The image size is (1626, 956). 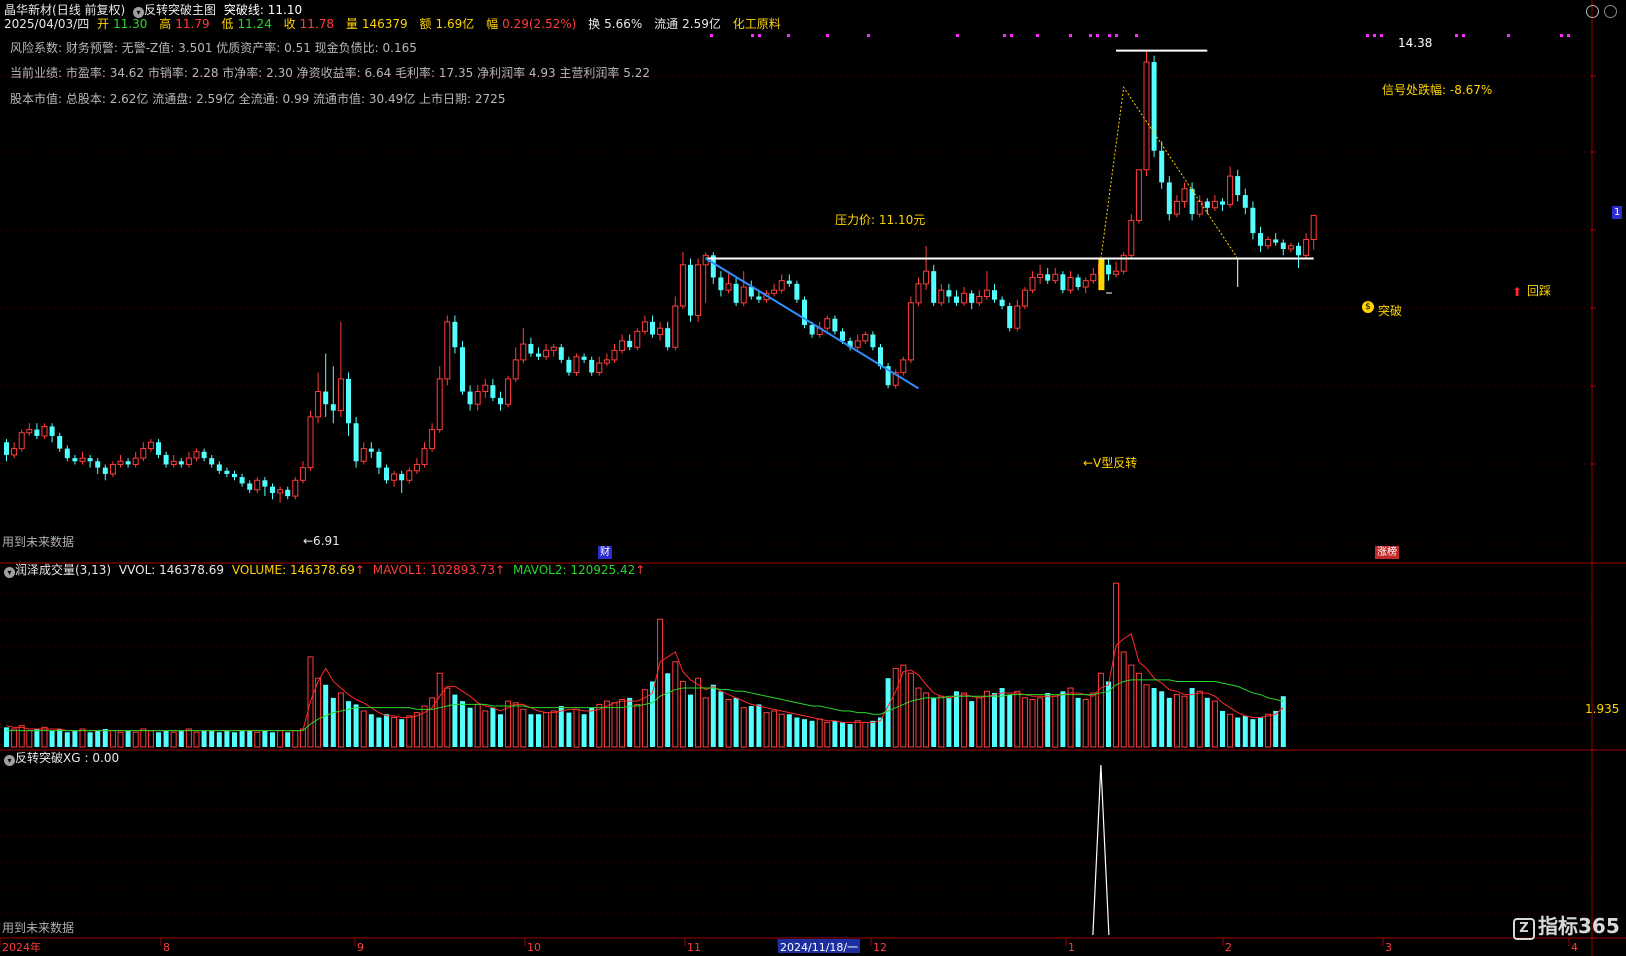 What do you see at coordinates (263, 10) in the screenshot?
I see `breakline-label: 突破线: 11.10` at bounding box center [263, 10].